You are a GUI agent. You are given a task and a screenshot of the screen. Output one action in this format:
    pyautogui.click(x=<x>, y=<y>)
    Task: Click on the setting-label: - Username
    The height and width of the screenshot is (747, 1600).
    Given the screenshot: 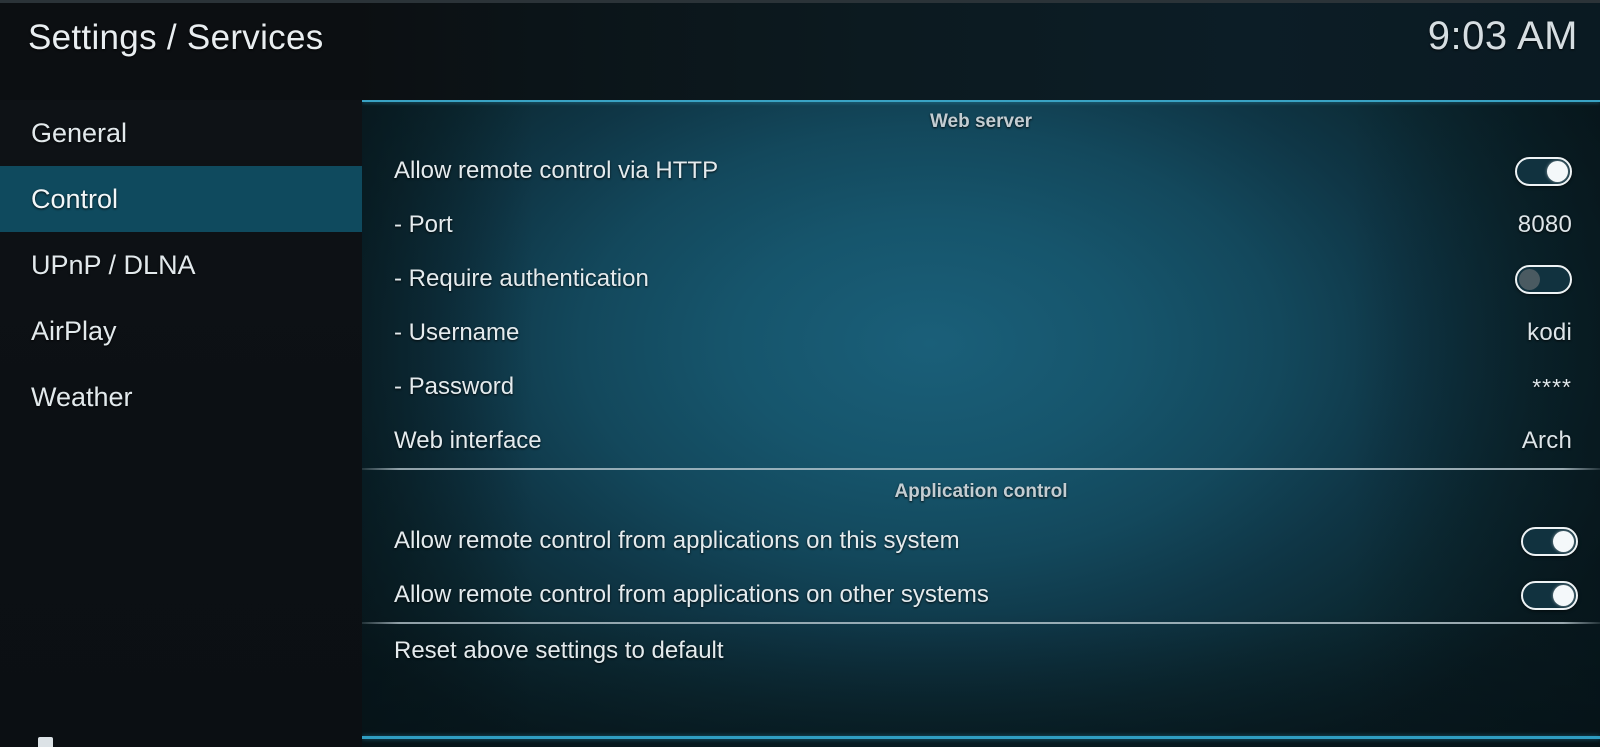 What is the action you would take?
    pyautogui.click(x=457, y=332)
    